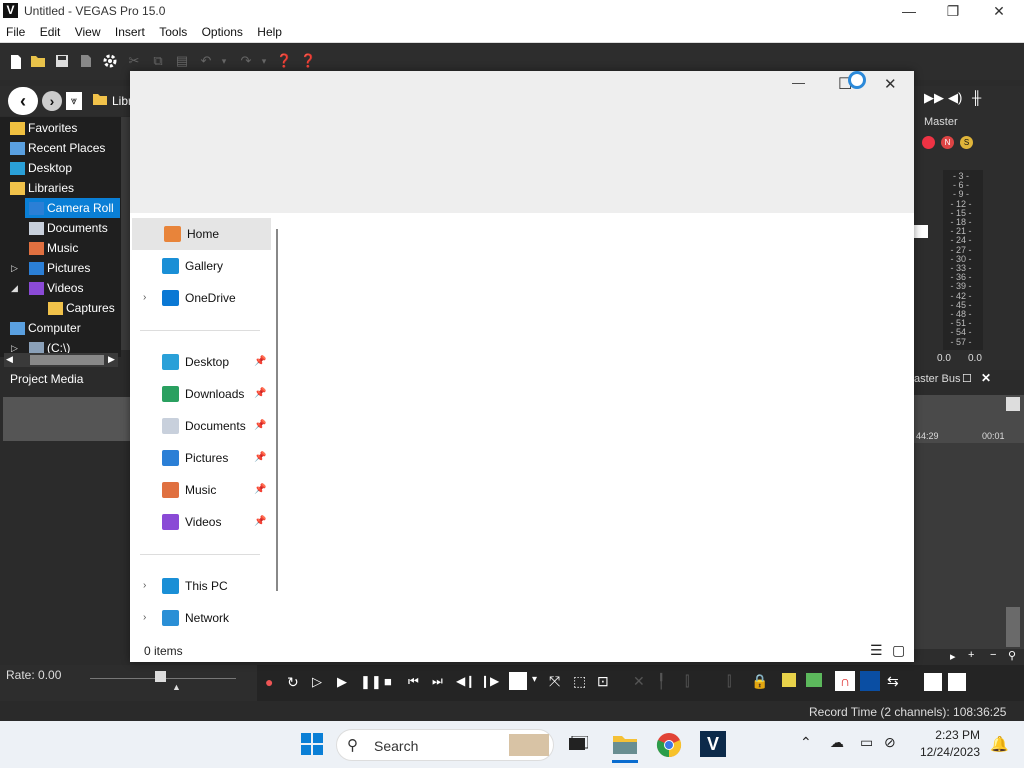 The image size is (1024, 768). I want to click on master-volume-icon: ◀), so click(955, 98).